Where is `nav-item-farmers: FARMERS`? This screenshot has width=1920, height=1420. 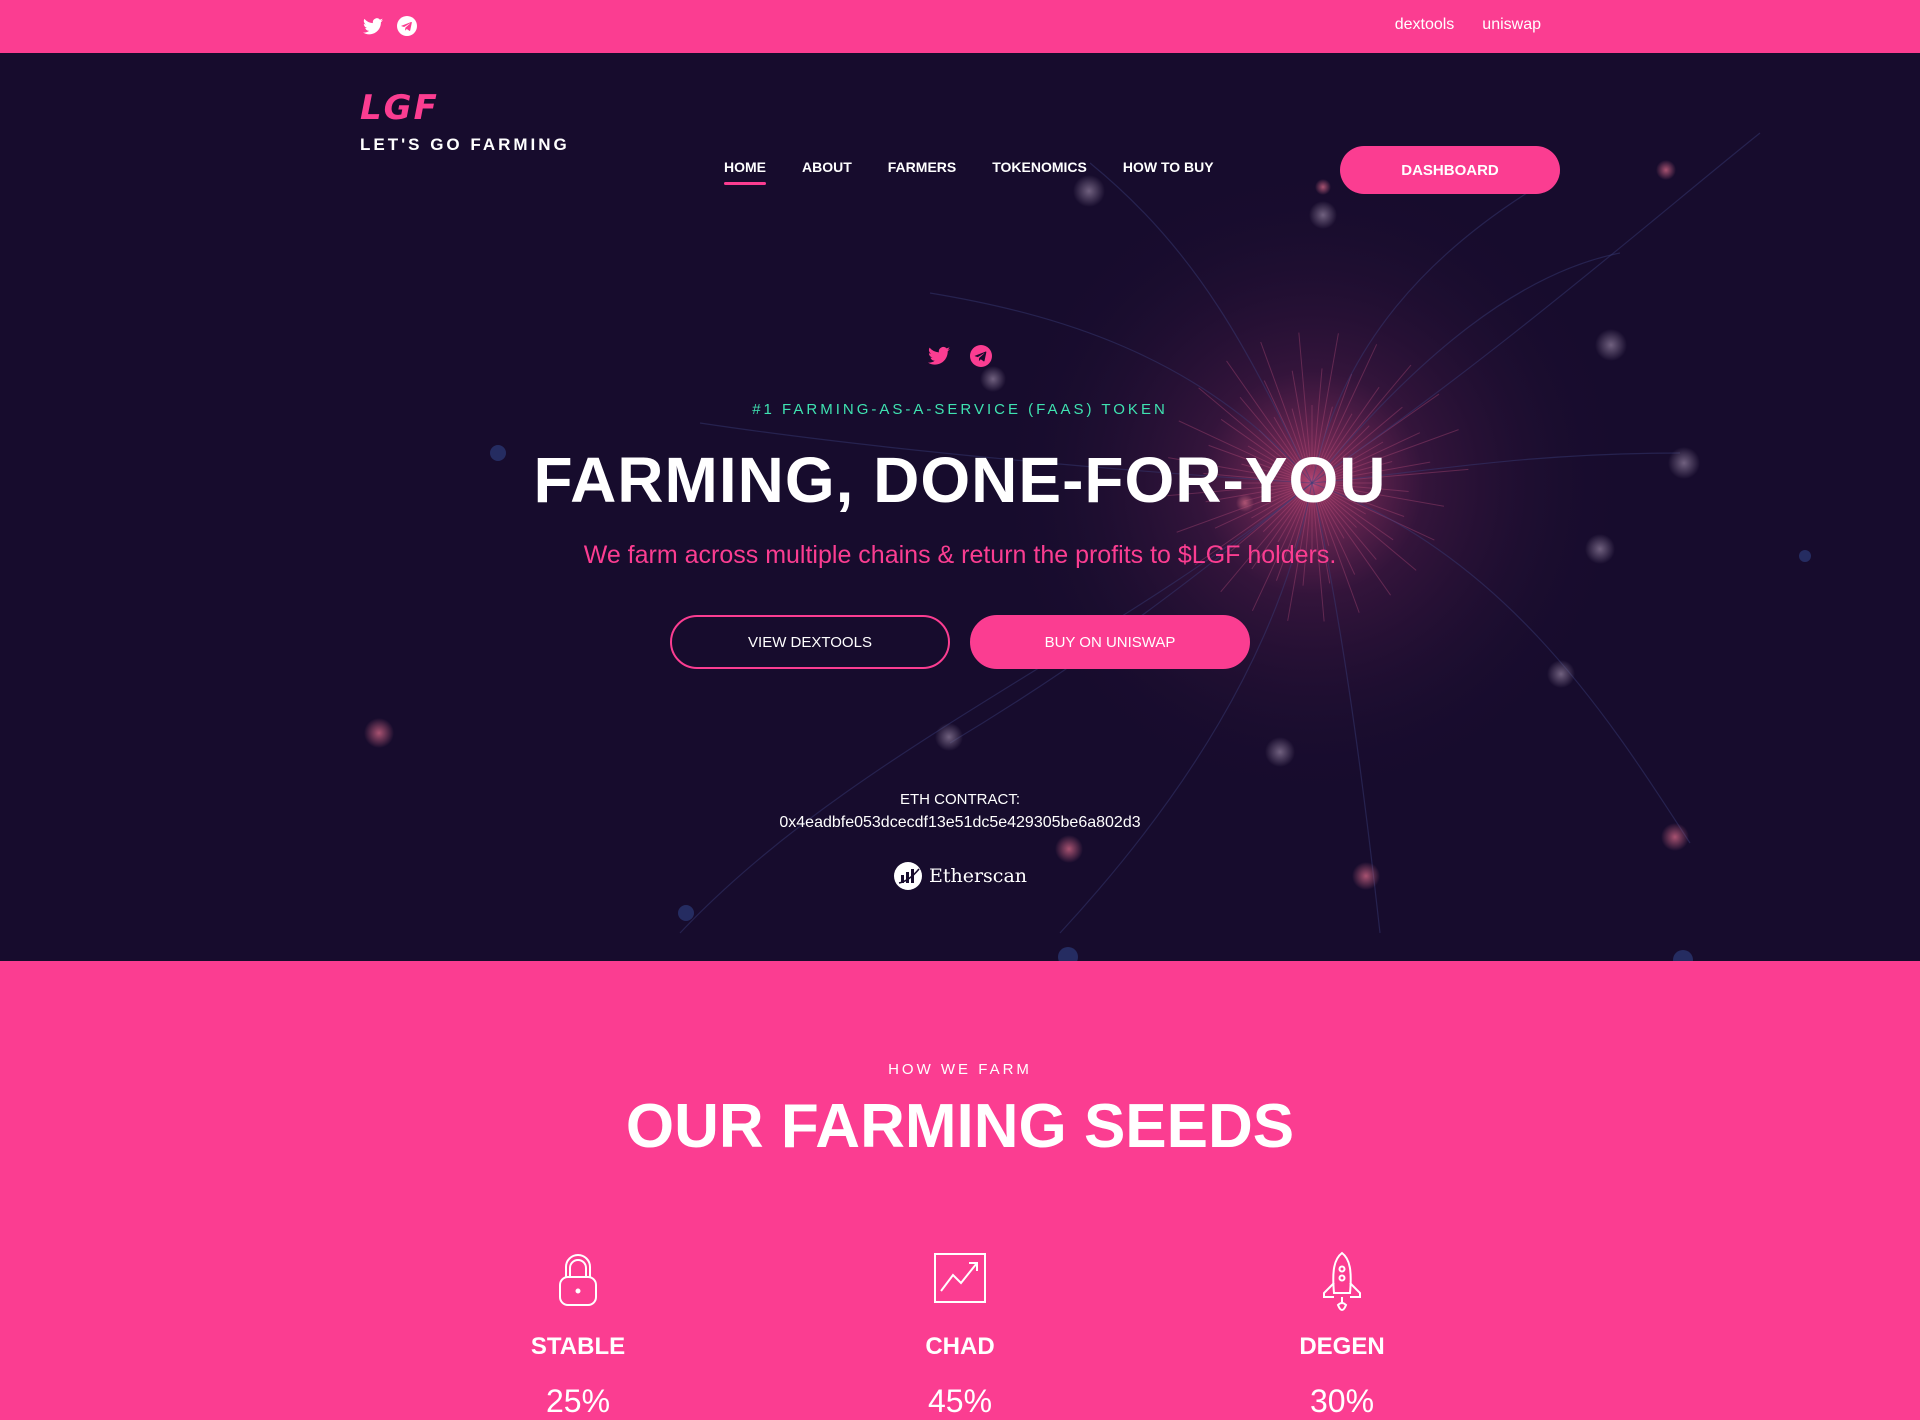 nav-item-farmers: FARMERS is located at coordinates (922, 172).